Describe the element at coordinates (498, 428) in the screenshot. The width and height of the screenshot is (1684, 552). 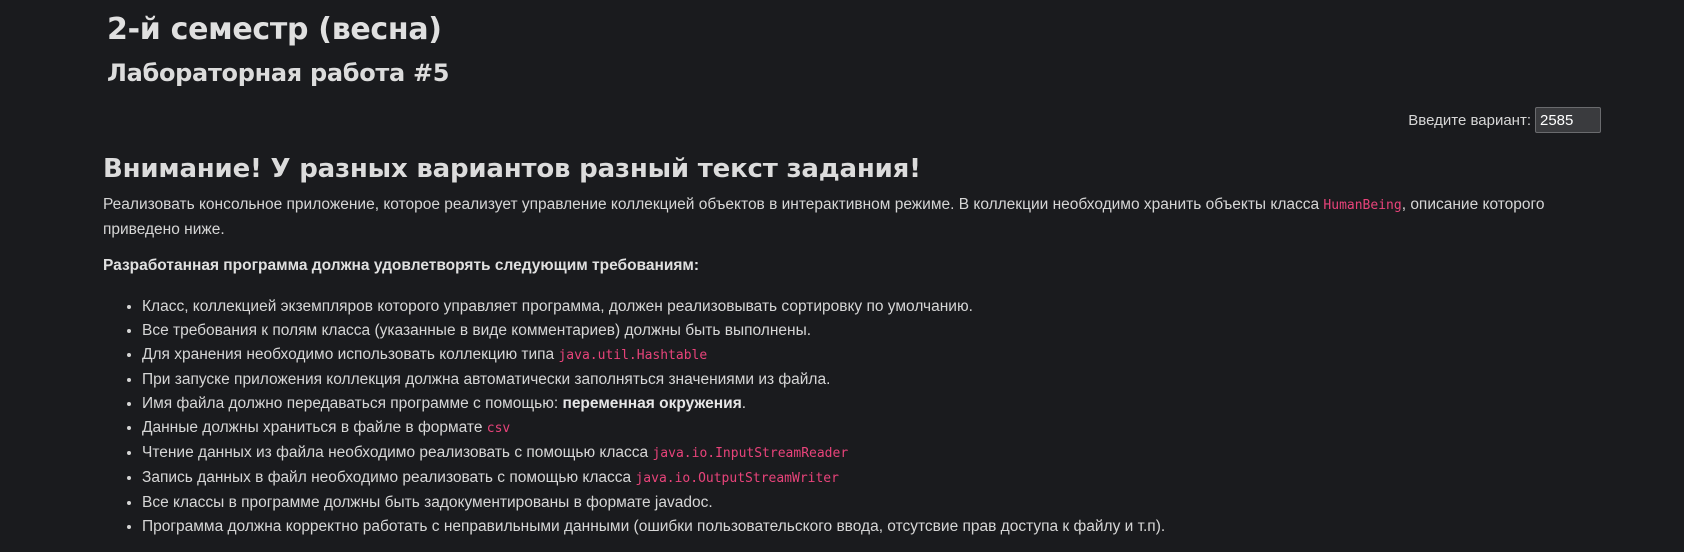
I see `requirement-code: csv` at that location.